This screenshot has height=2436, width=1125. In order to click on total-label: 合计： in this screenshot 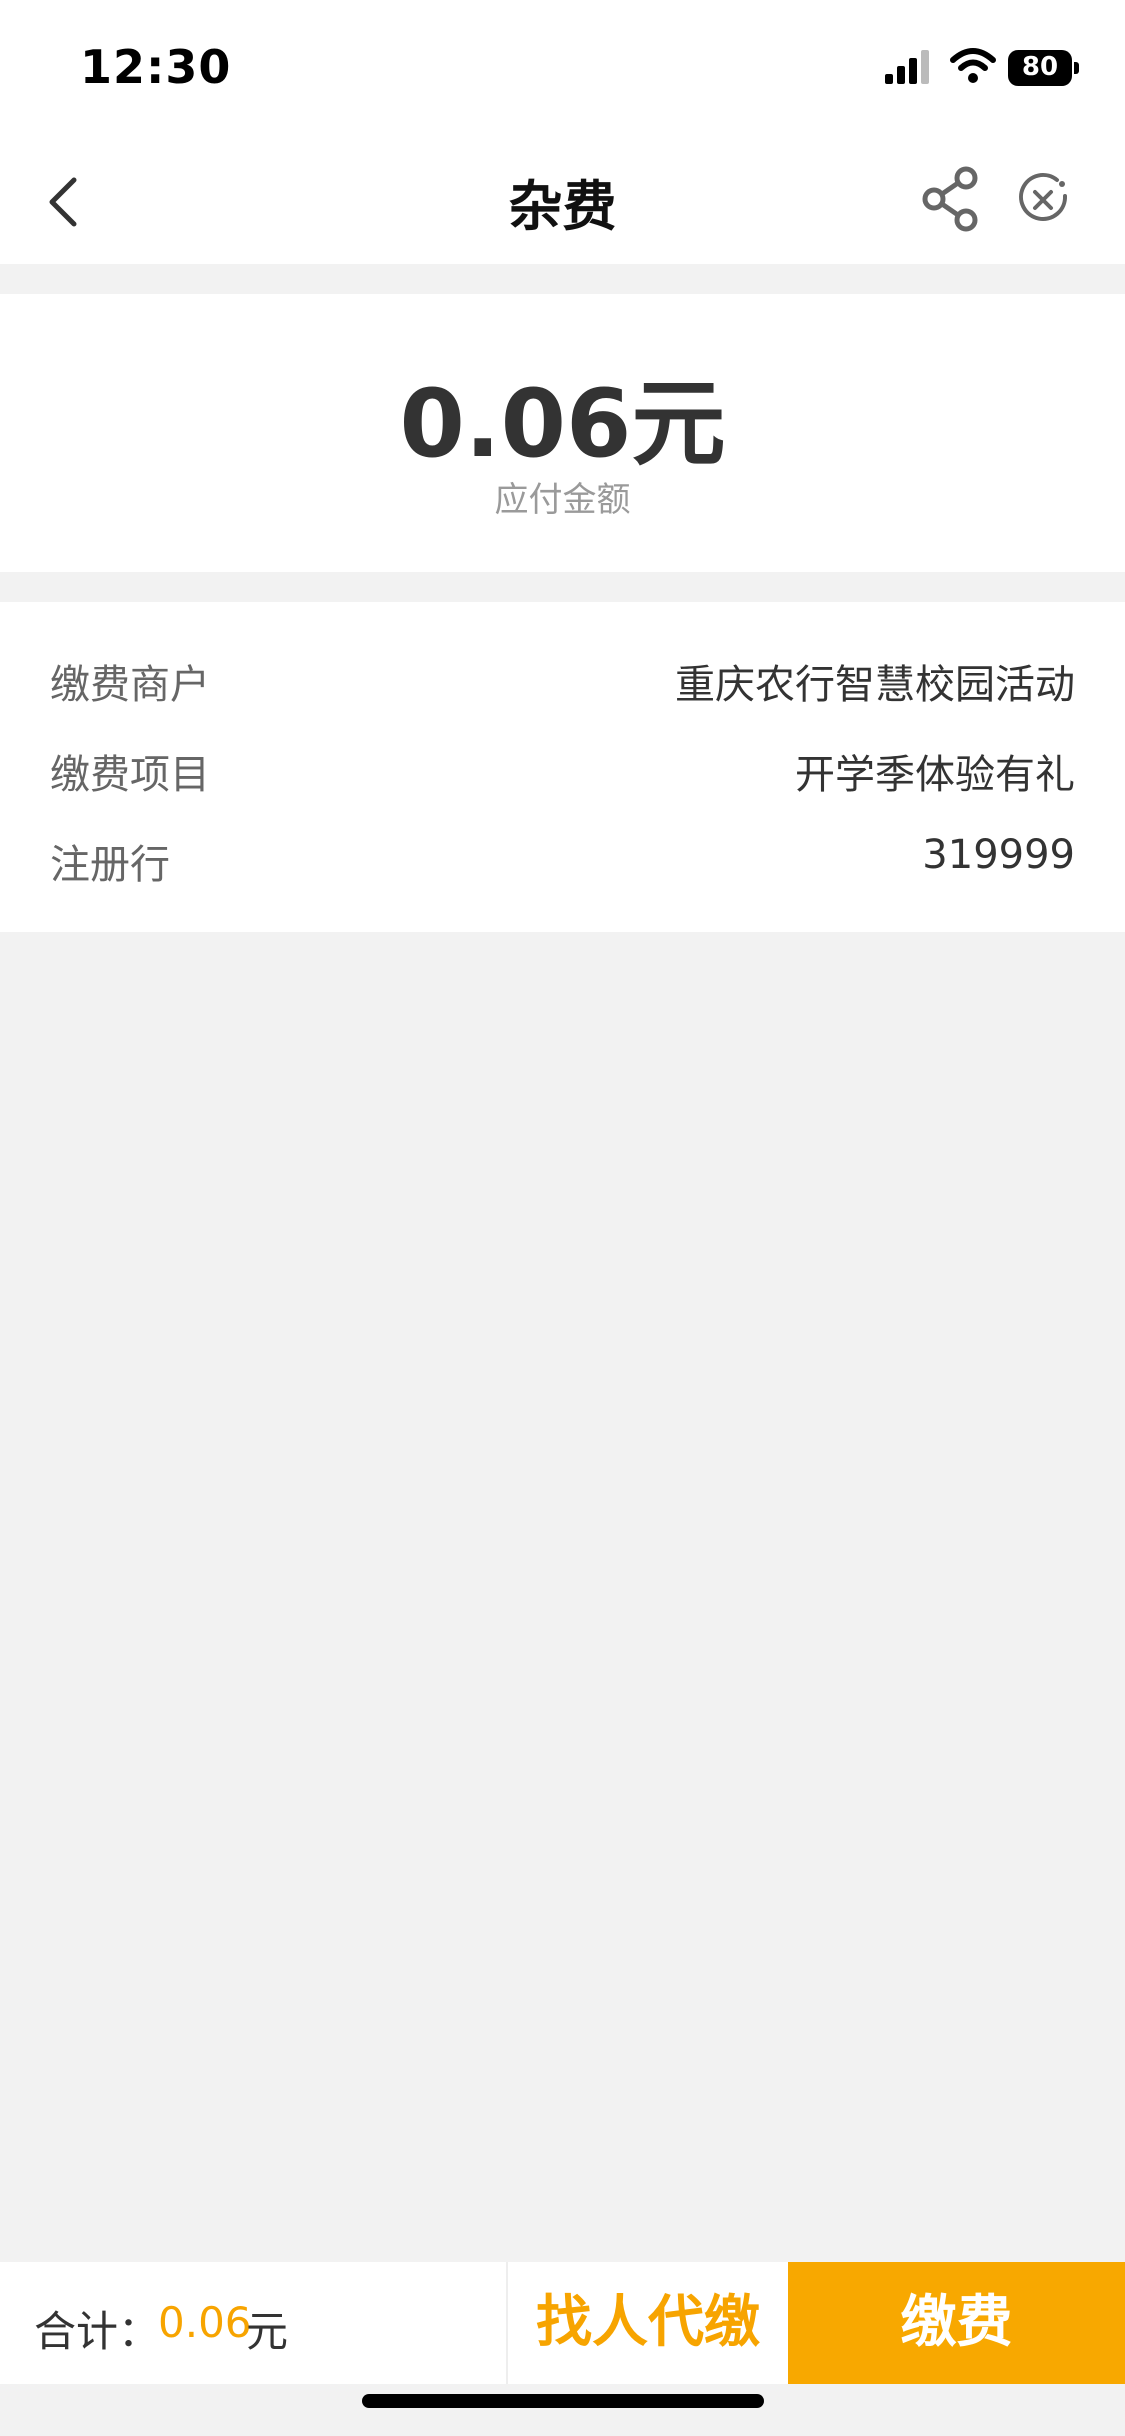, I will do `click(97, 2331)`.